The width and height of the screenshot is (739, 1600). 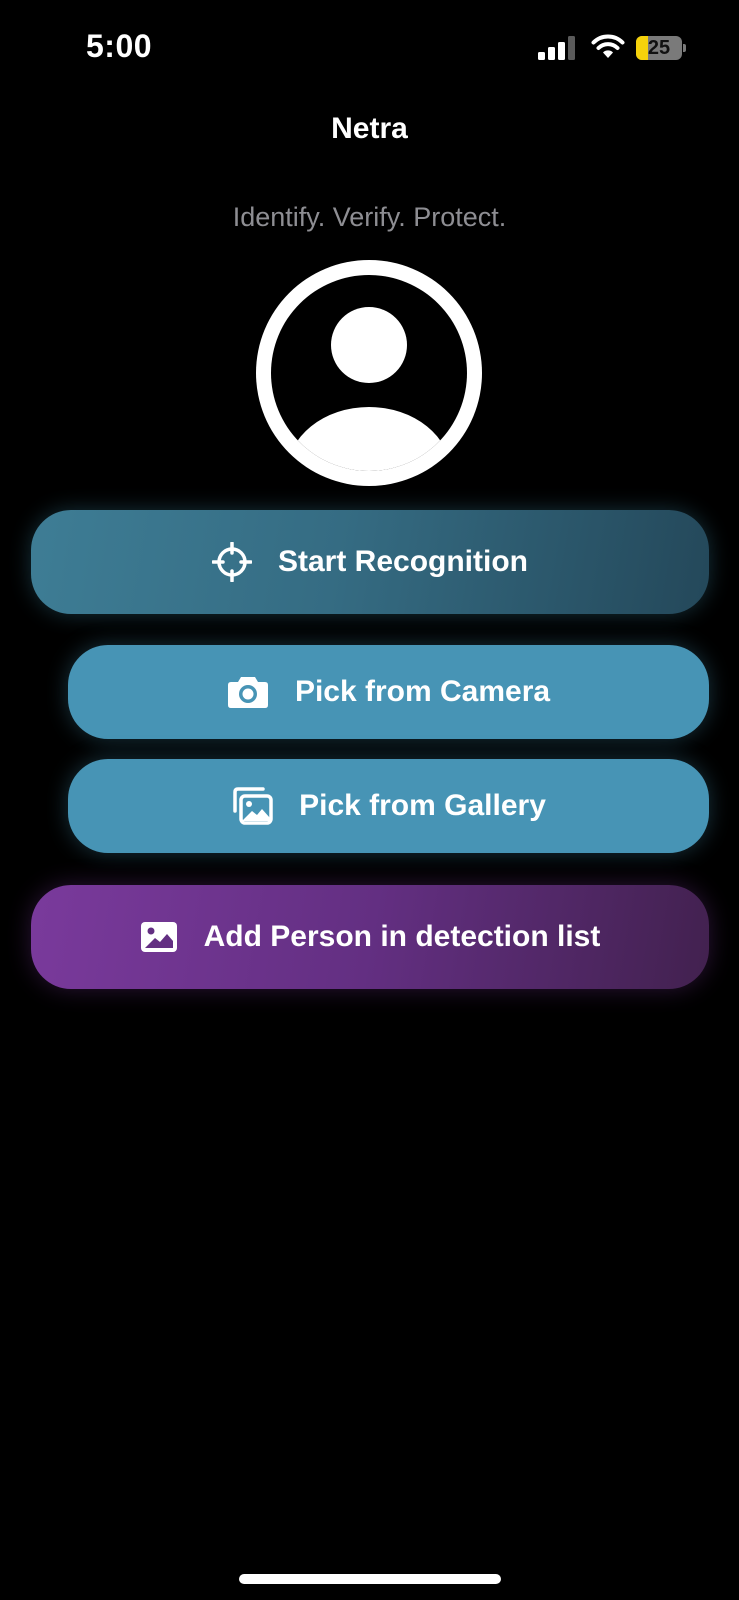 I want to click on battery-level: 25, so click(x=659, y=48).